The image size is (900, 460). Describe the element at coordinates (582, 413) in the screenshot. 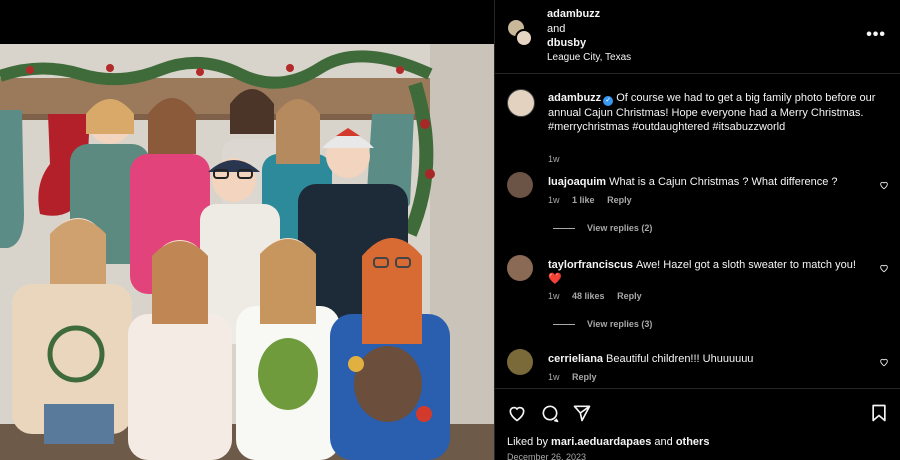

I see `share-icon` at that location.